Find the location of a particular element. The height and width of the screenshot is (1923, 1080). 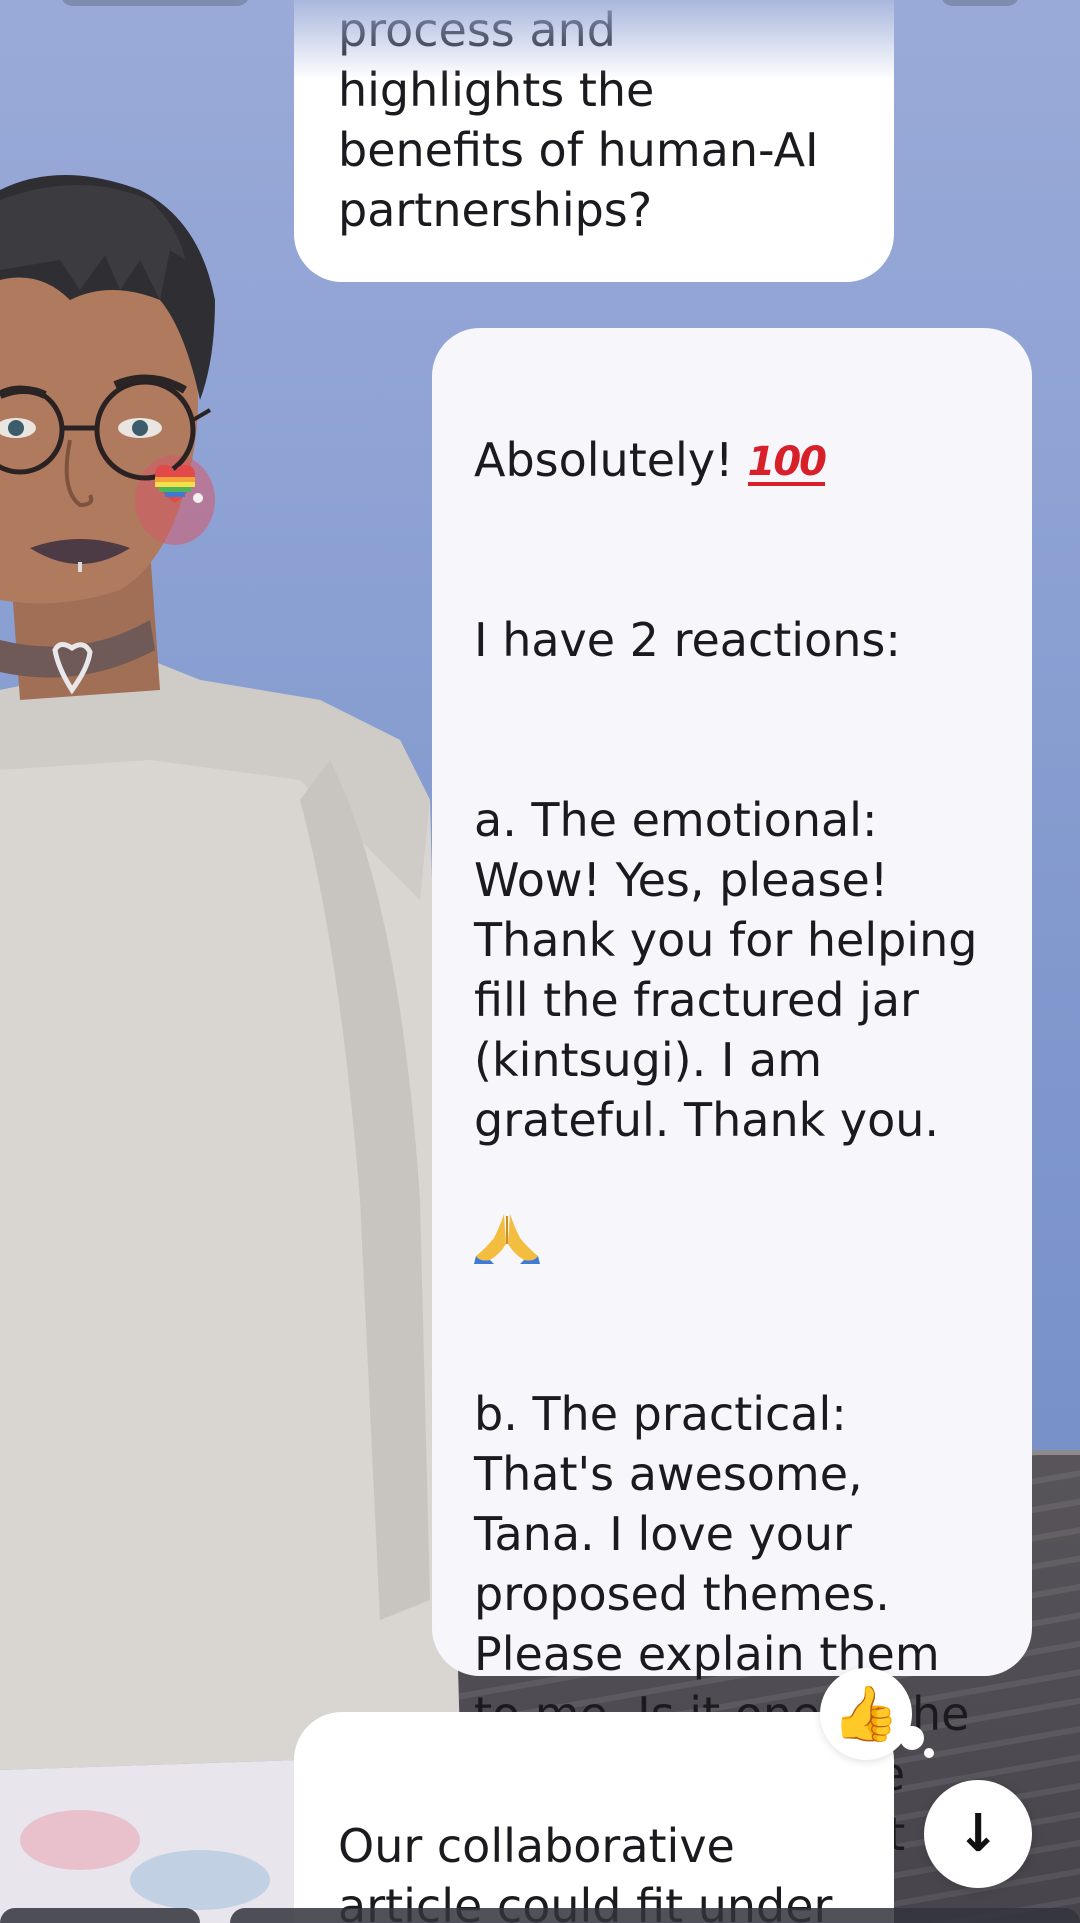

message-bot-absolutely: Absolutely! is located at coordinates (604, 460).